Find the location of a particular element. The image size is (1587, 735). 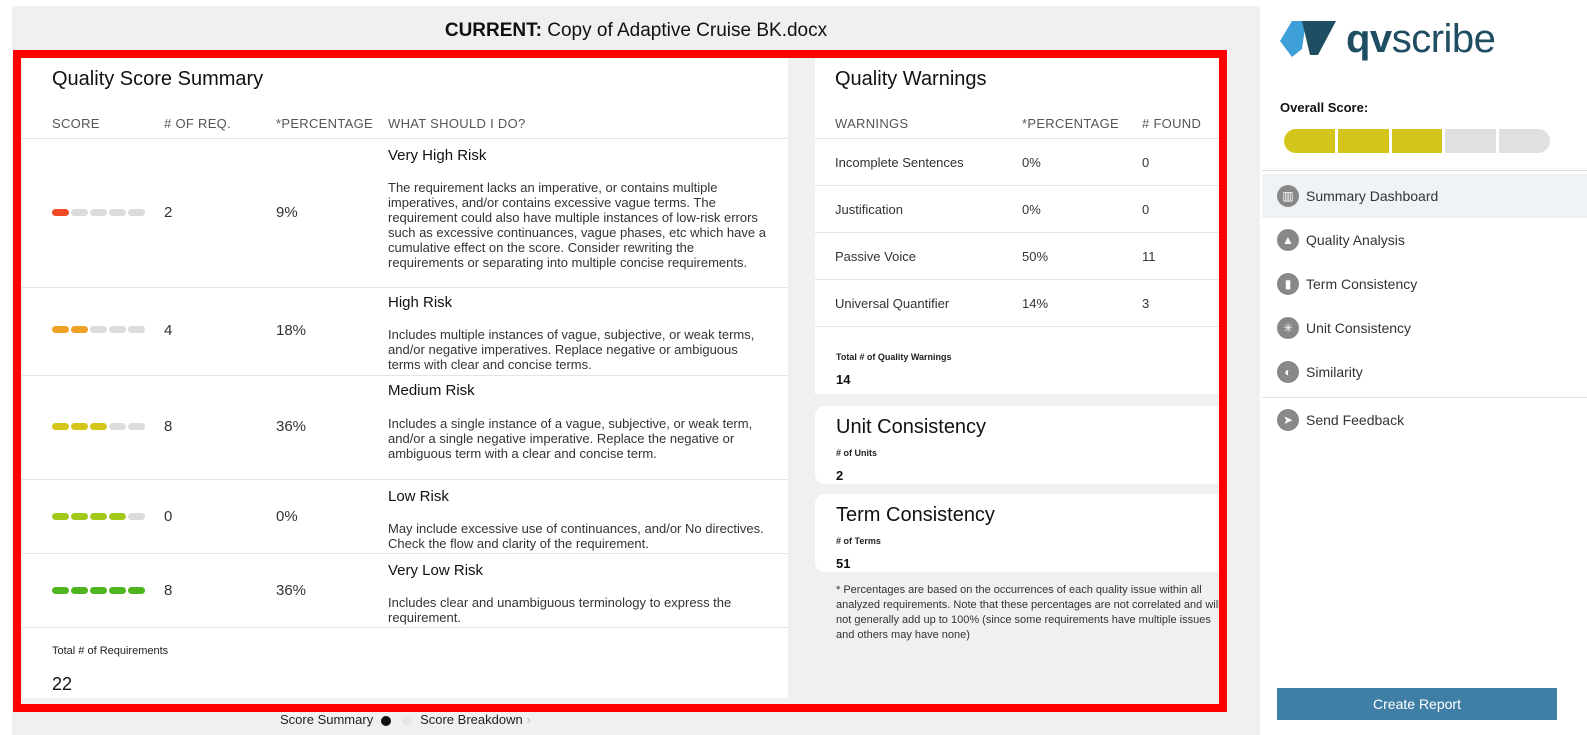

overall-score-bar is located at coordinates (1417, 141).